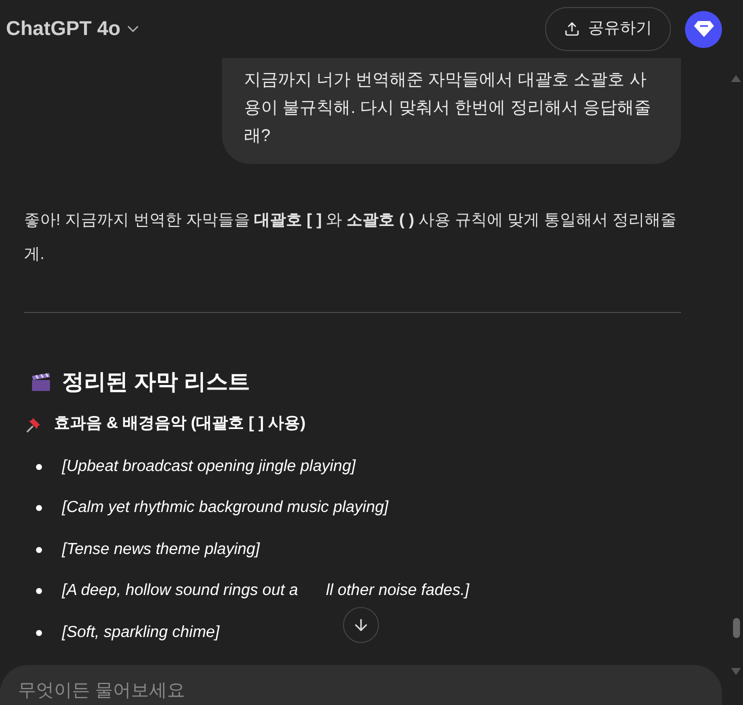 Image resolution: width=743 pixels, height=705 pixels. Describe the element at coordinates (209, 466) in the screenshot. I see `list-item-text: [Upbeat broadcast opening jingle playing]` at that location.